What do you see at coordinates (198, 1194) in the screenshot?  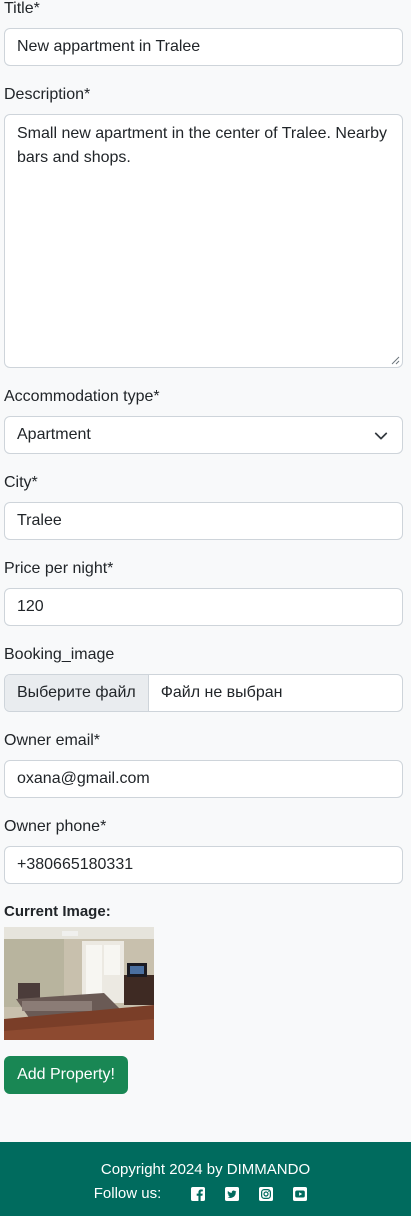 I see `facebook-icon` at bounding box center [198, 1194].